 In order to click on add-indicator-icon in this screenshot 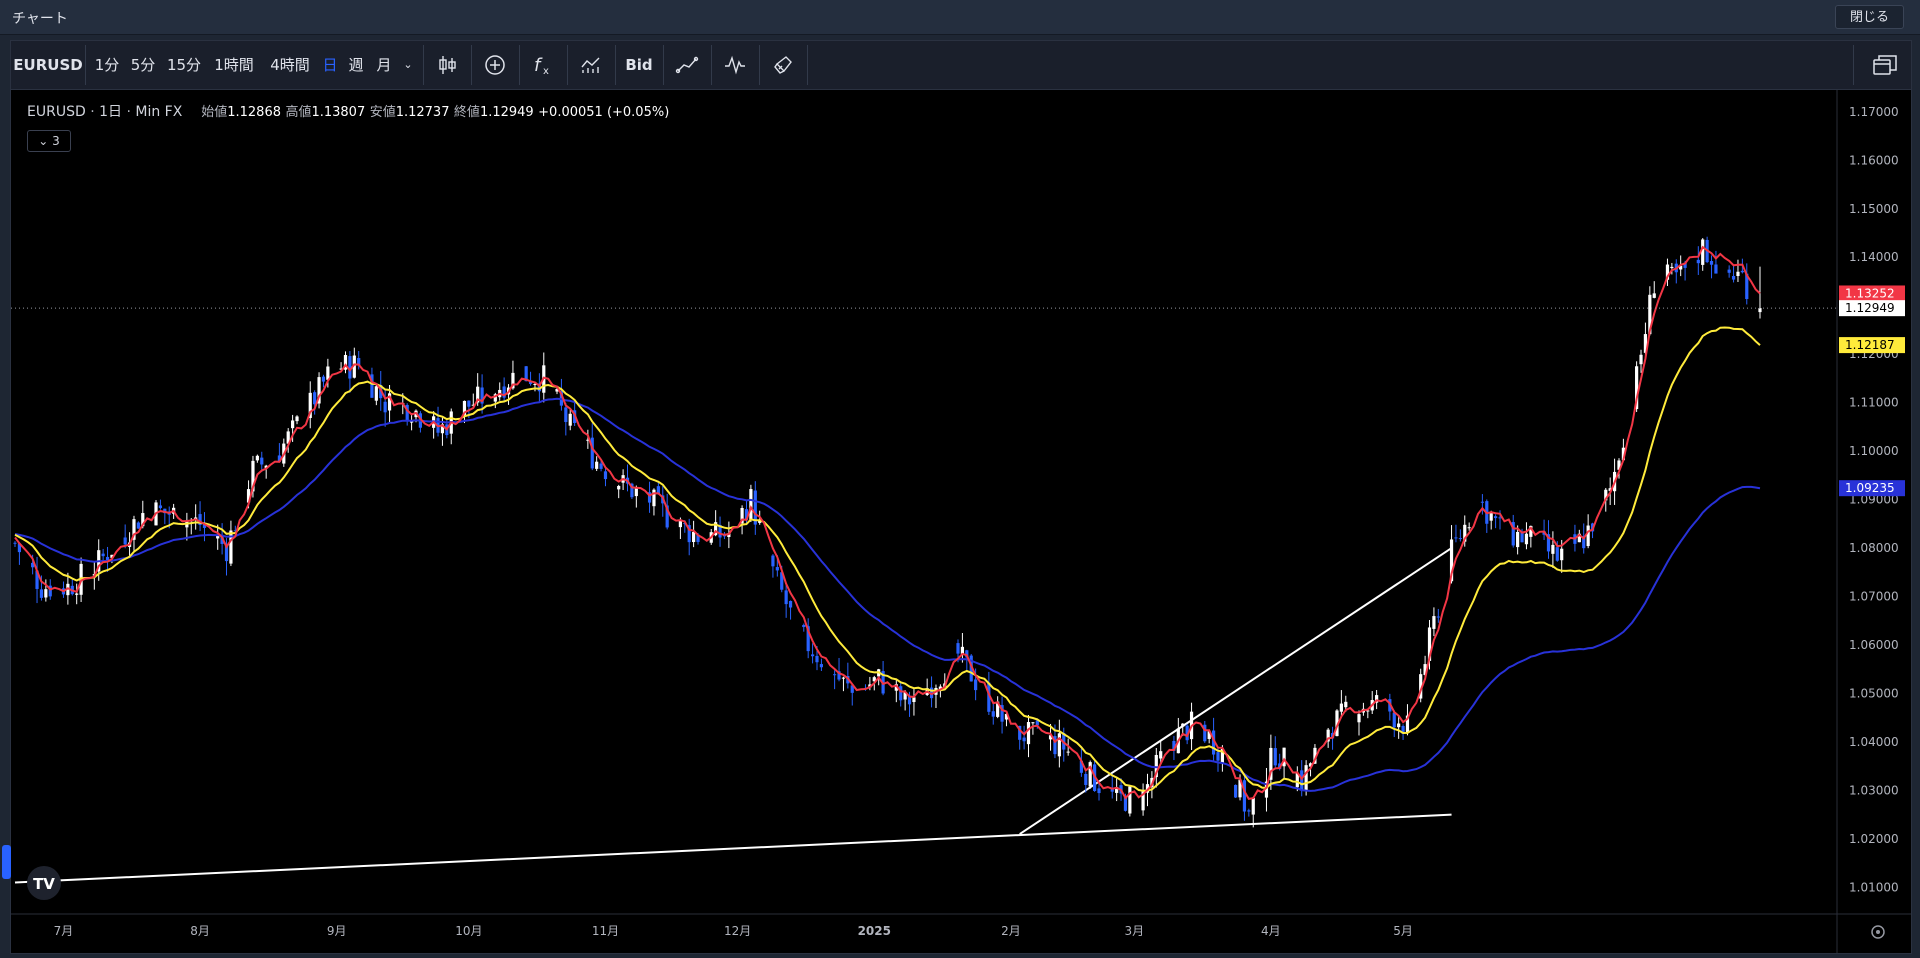, I will do `click(495, 65)`.